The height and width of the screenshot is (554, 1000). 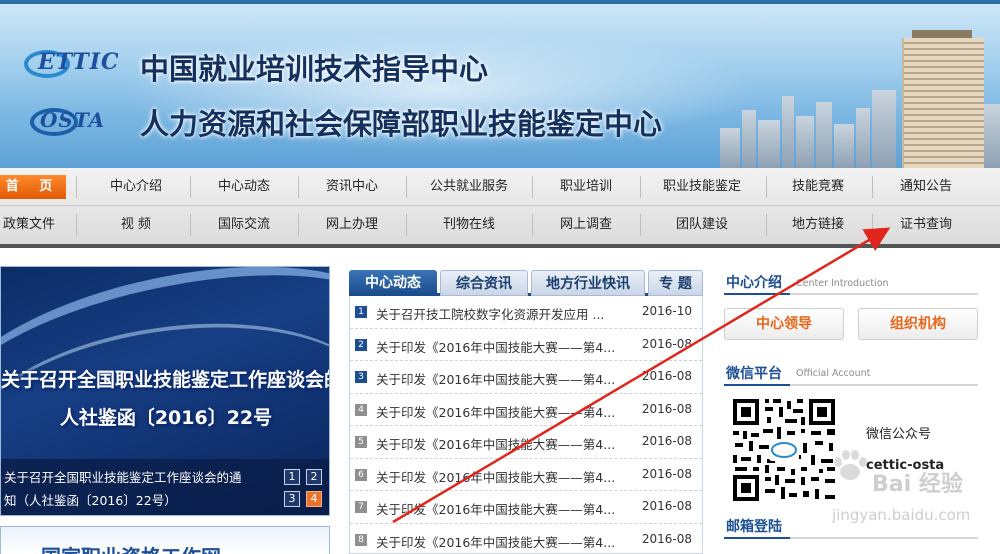 I want to click on list-item: 4 关于印发《2016年中国技能大赛——第4... 2016-08, so click(x=526, y=410).